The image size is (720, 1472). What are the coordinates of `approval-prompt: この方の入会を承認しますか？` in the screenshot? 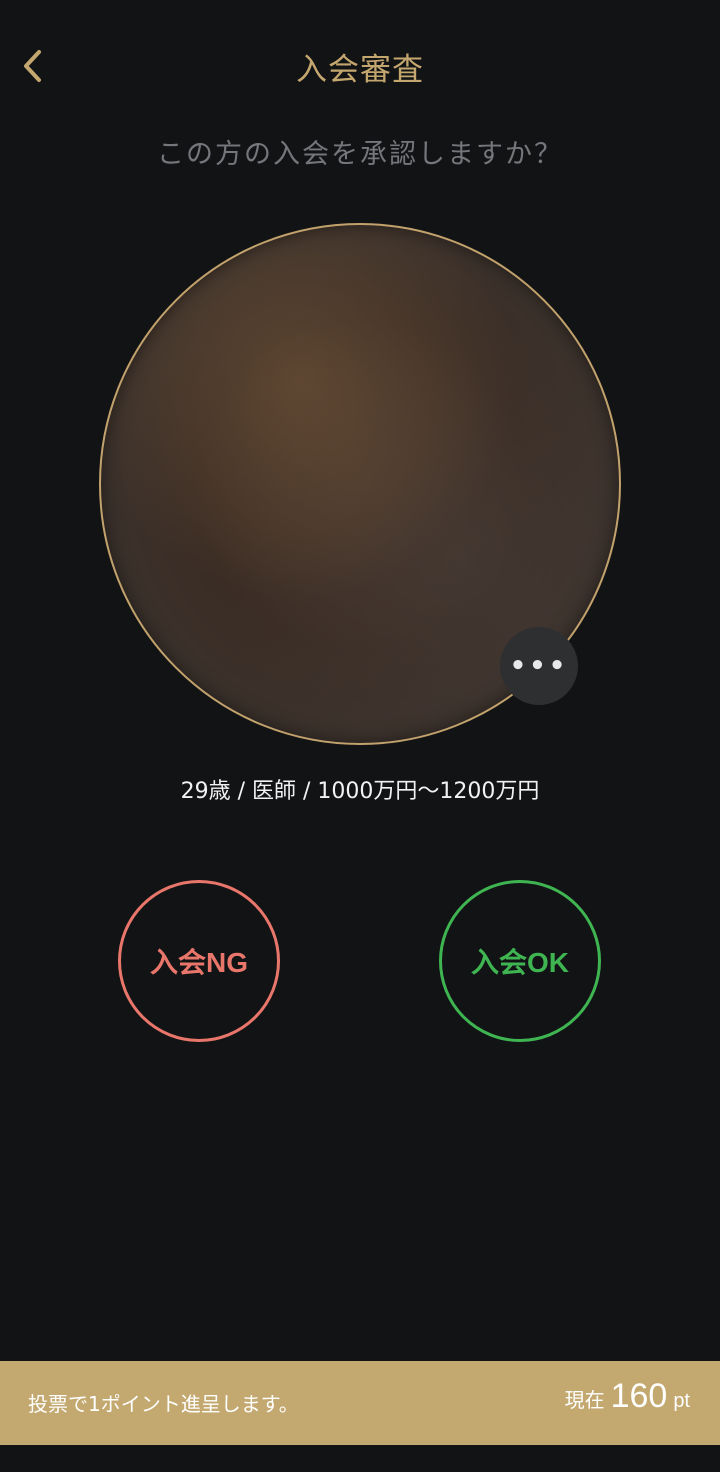 It's located at (360, 154).